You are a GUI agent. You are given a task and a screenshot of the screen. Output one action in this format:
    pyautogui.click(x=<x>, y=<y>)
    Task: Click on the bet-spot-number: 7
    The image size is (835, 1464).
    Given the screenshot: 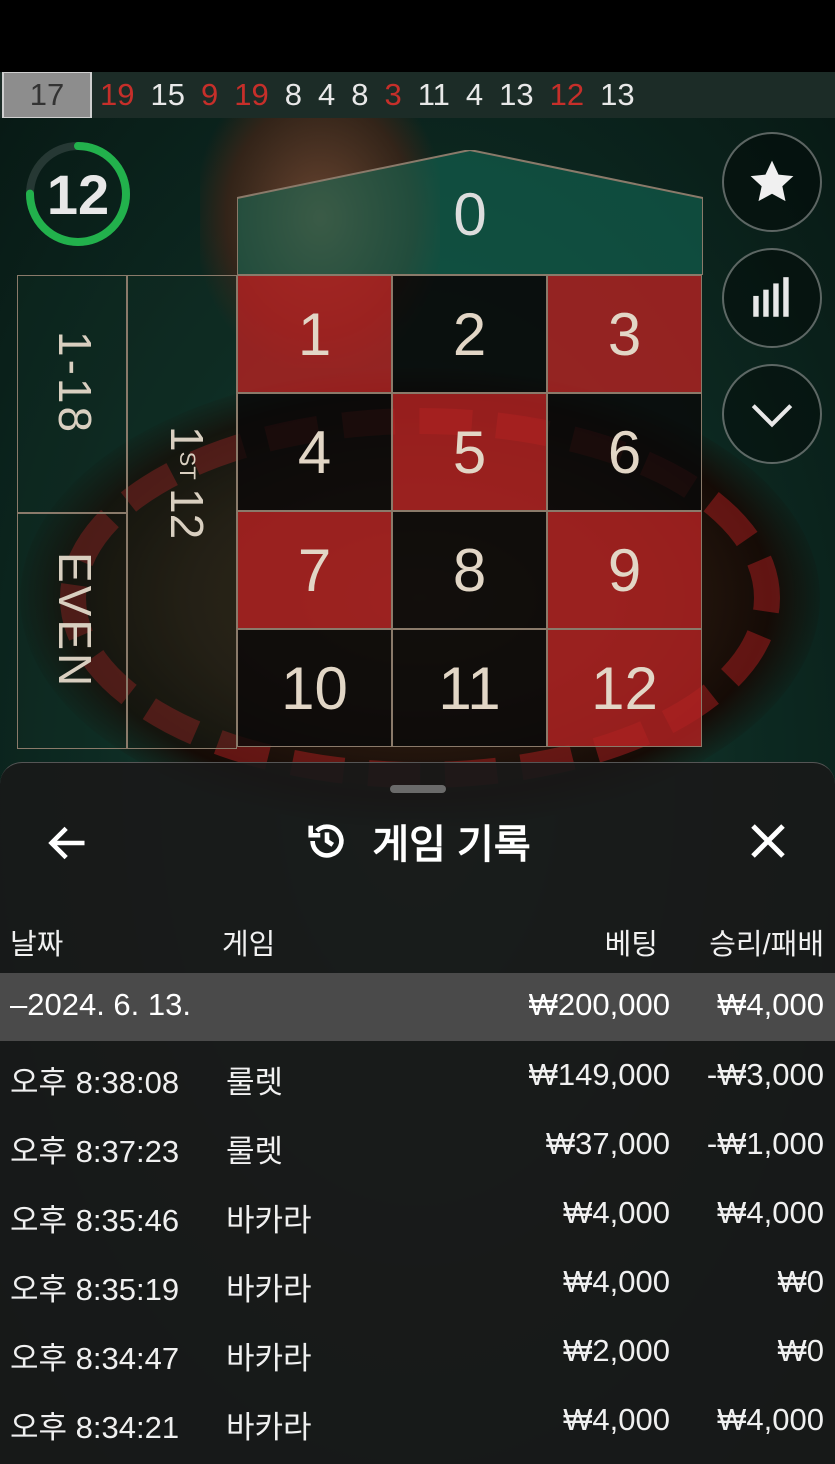 What is the action you would take?
    pyautogui.click(x=314, y=570)
    